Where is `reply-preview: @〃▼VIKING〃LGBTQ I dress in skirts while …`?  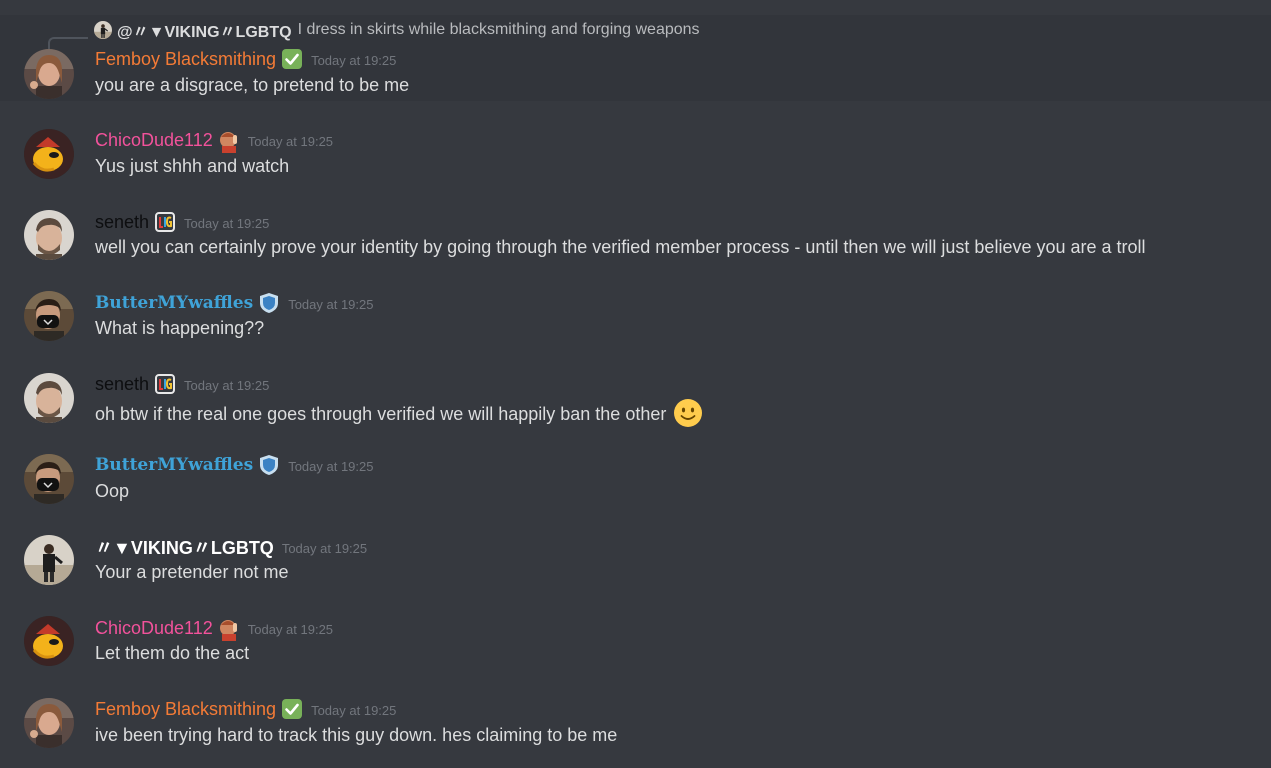
reply-preview: @〃▼VIKING〃LGBTQ I dress in skirts while … is located at coordinates (397, 30).